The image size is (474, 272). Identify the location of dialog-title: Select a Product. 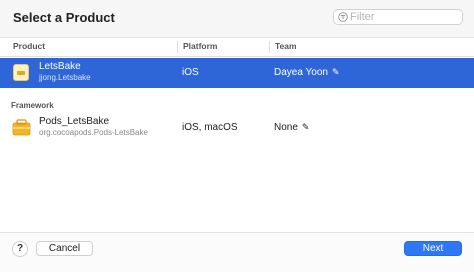
(64, 17).